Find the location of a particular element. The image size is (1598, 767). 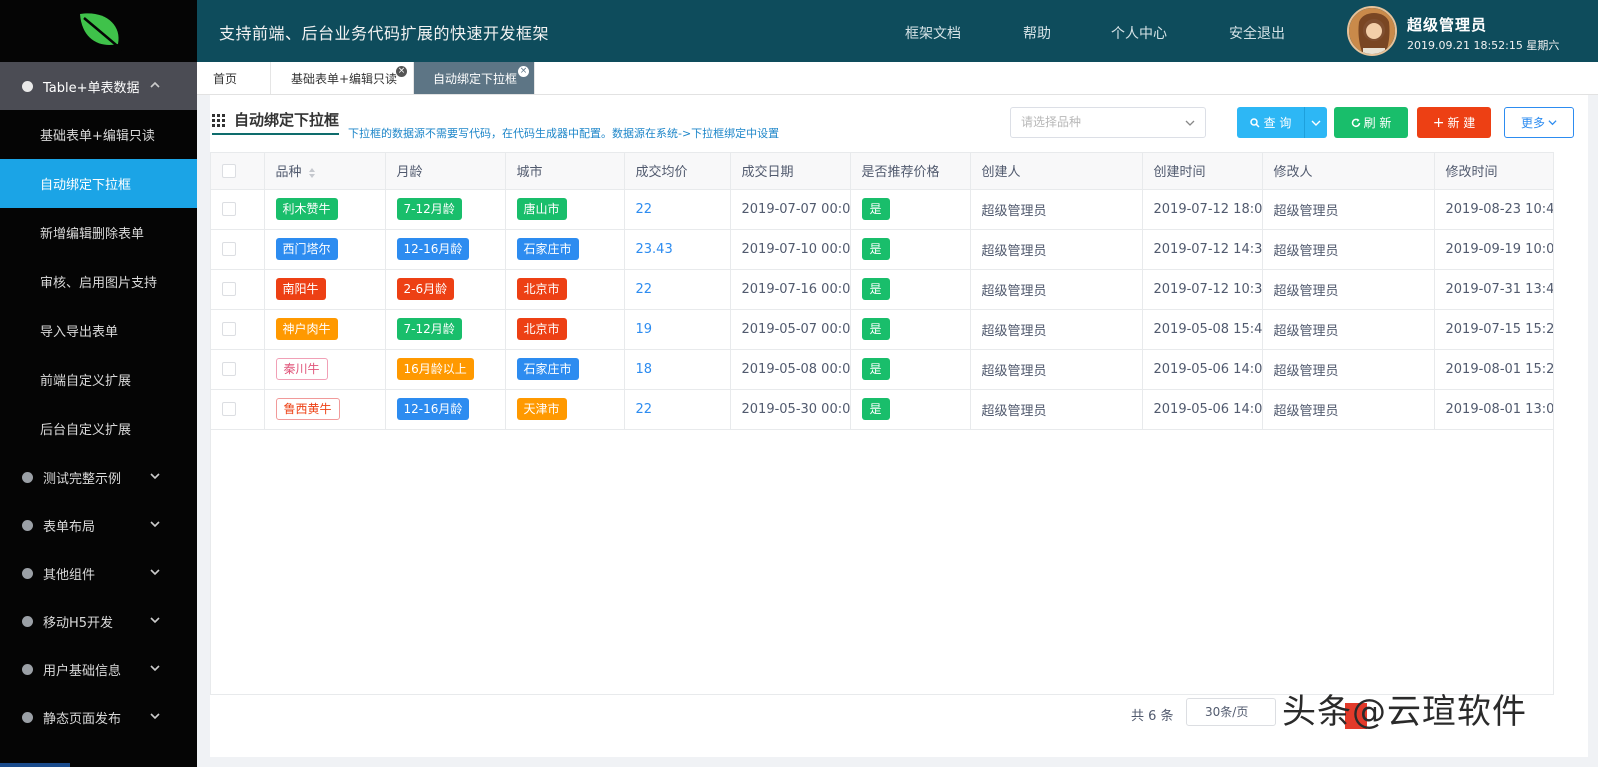

tab-label: 首页 is located at coordinates (225, 78).